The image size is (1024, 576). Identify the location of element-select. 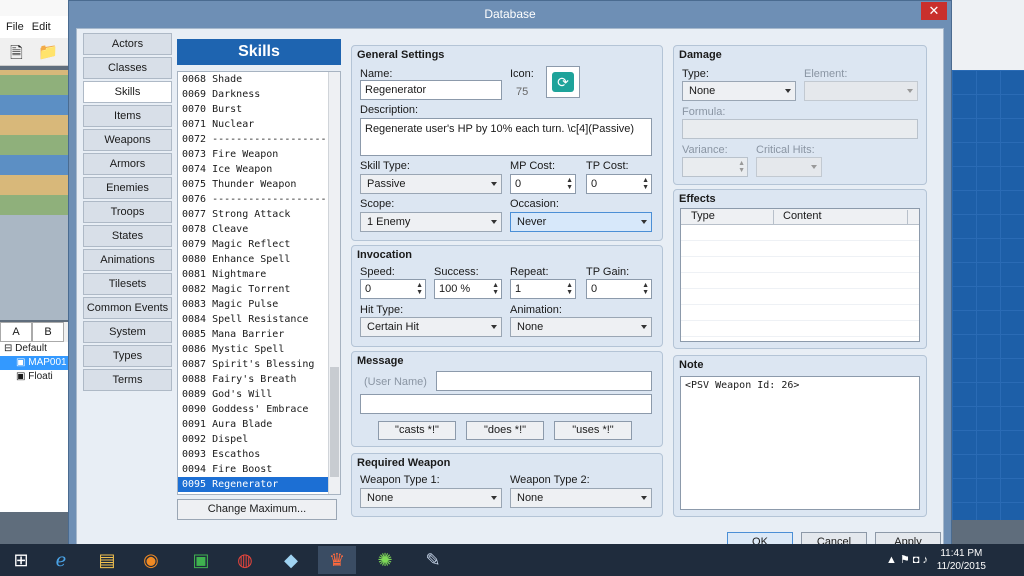
(861, 91).